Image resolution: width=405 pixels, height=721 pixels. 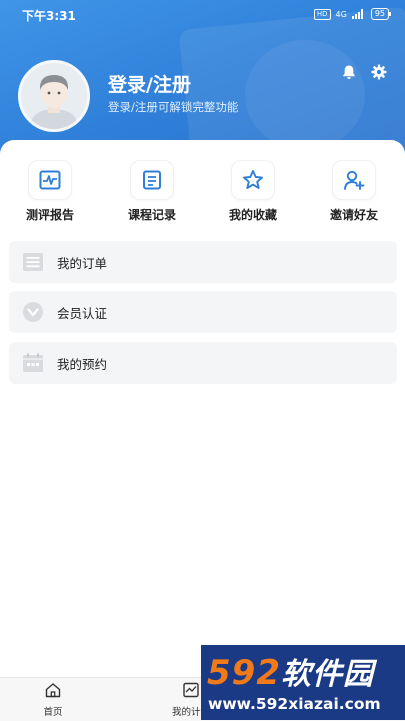 What do you see at coordinates (50, 180) in the screenshot?
I see `report-chart-icon` at bounding box center [50, 180].